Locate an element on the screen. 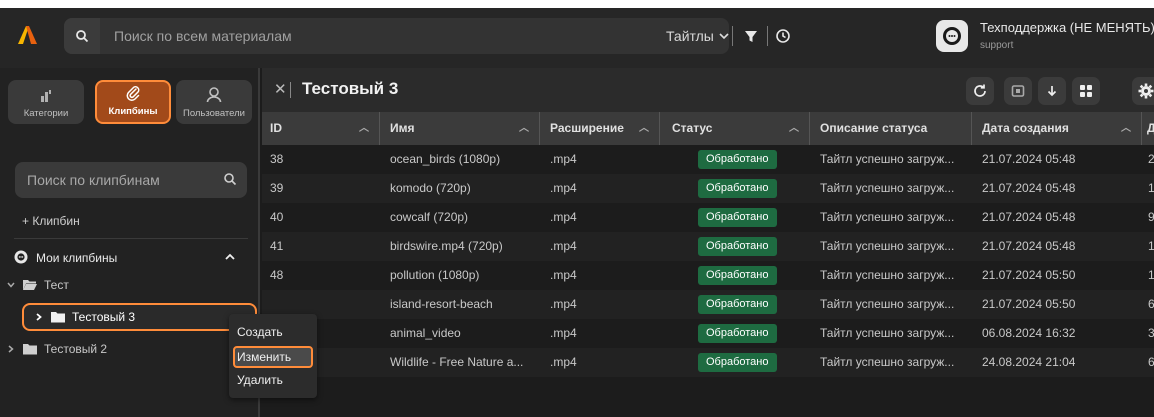 The width and height of the screenshot is (1154, 417). cell-id: 48 is located at coordinates (277, 275).